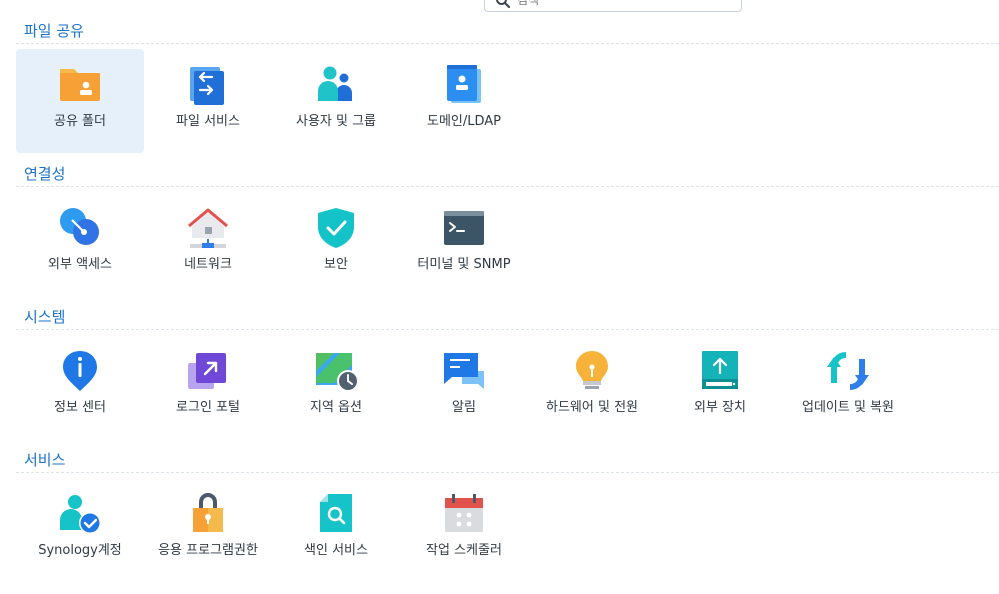  What do you see at coordinates (336, 513) in the screenshot?
I see `indexing-service-icon` at bounding box center [336, 513].